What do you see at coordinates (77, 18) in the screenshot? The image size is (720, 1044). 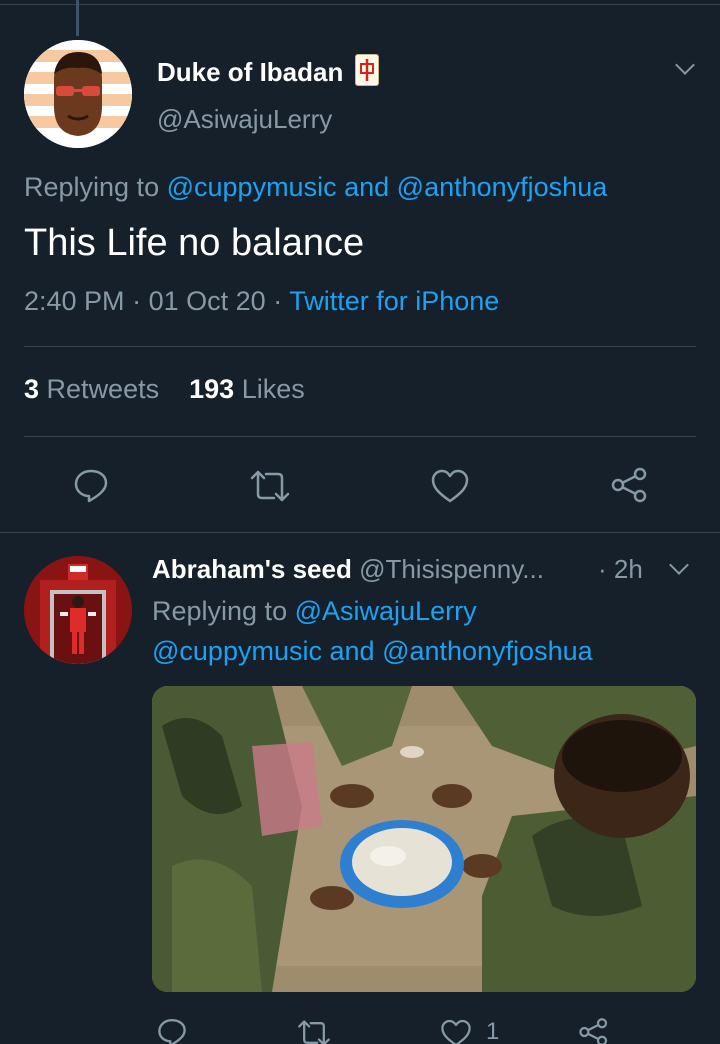 I see `thread-connector-line` at bounding box center [77, 18].